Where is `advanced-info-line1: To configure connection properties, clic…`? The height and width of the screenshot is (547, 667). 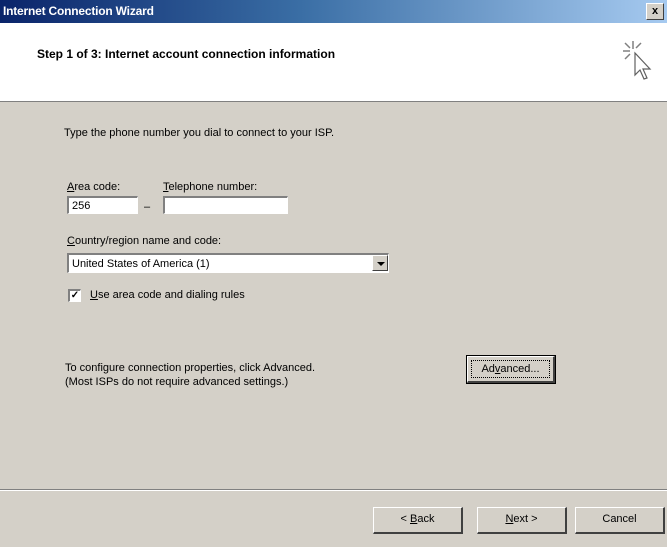
advanced-info-line1: To configure connection properties, clic… is located at coordinates (190, 368).